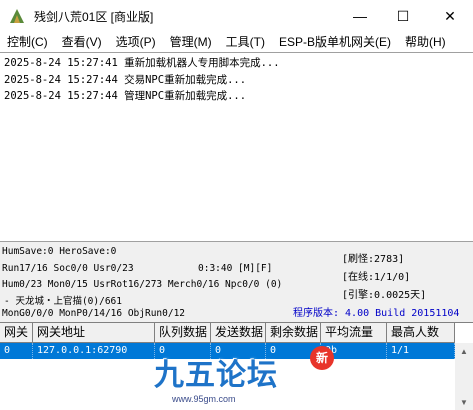 This screenshot has width=473, height=410. I want to click on menu-control: 控制(C), so click(27, 42).